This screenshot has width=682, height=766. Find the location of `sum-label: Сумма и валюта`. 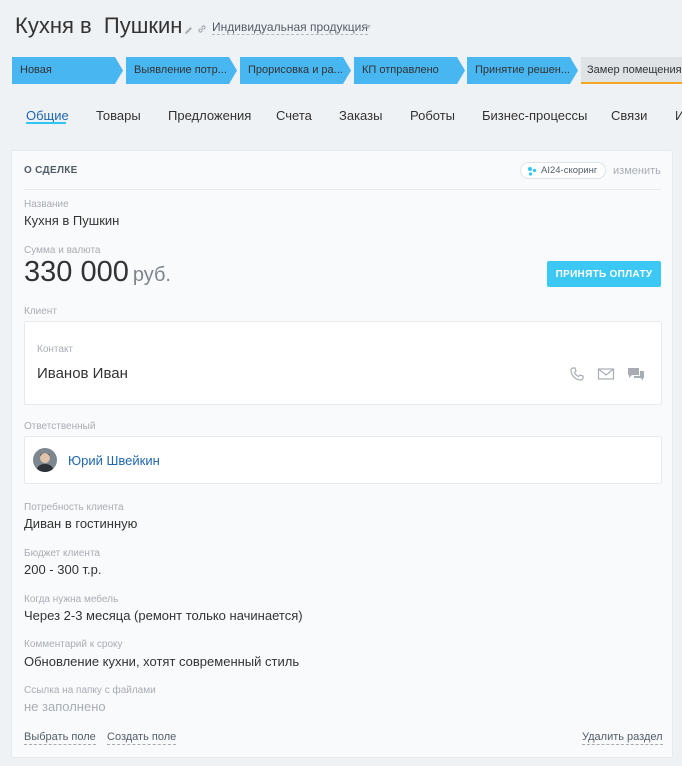

sum-label: Сумма и валюта is located at coordinates (62, 250).